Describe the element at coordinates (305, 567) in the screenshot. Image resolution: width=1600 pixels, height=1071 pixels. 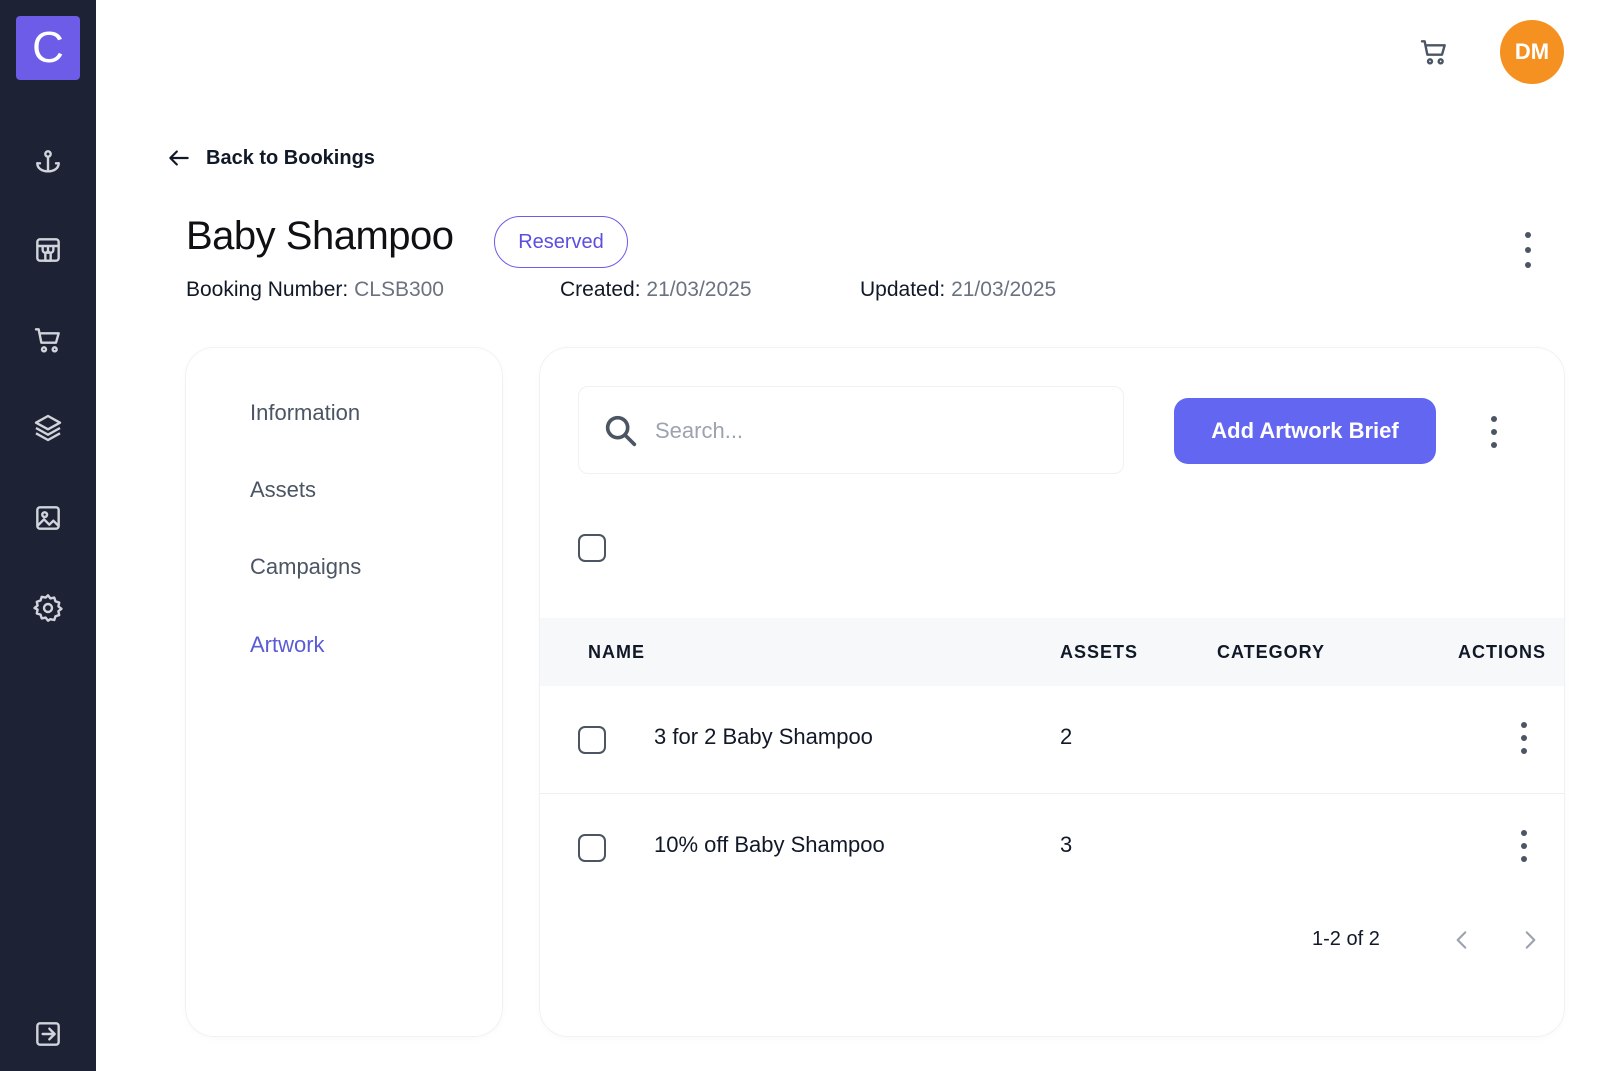
I see `nav-item-campaigns: Campaigns` at that location.